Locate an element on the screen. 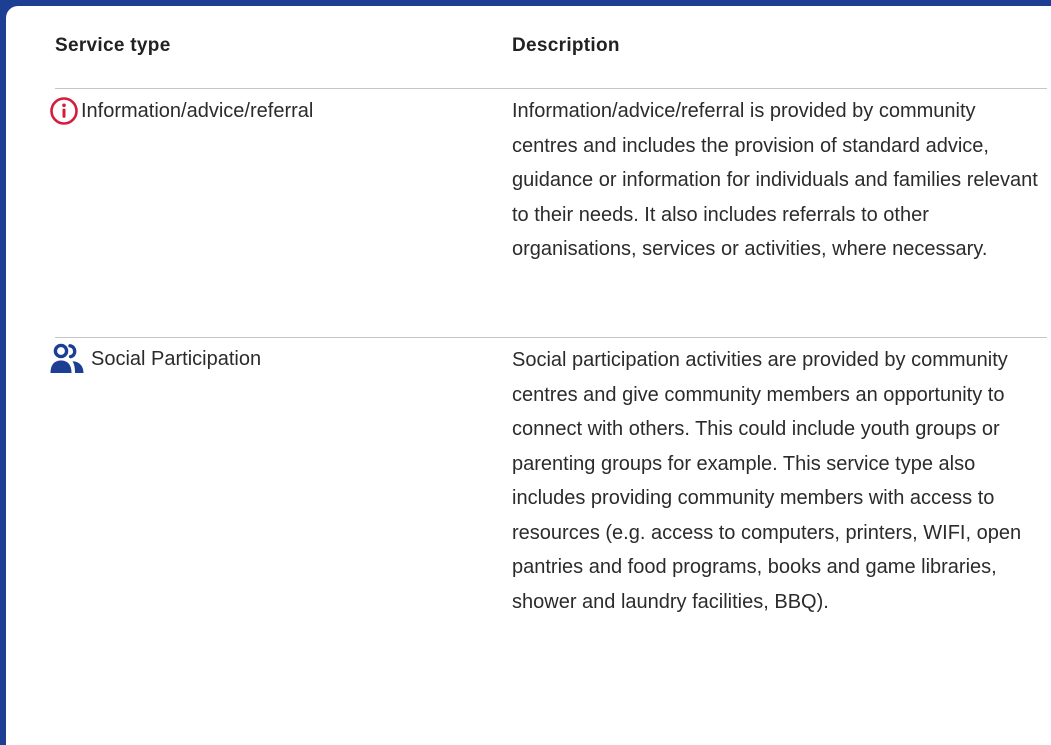 This screenshot has height=745, width=1051. header-service-type: Service type is located at coordinates (113, 45).